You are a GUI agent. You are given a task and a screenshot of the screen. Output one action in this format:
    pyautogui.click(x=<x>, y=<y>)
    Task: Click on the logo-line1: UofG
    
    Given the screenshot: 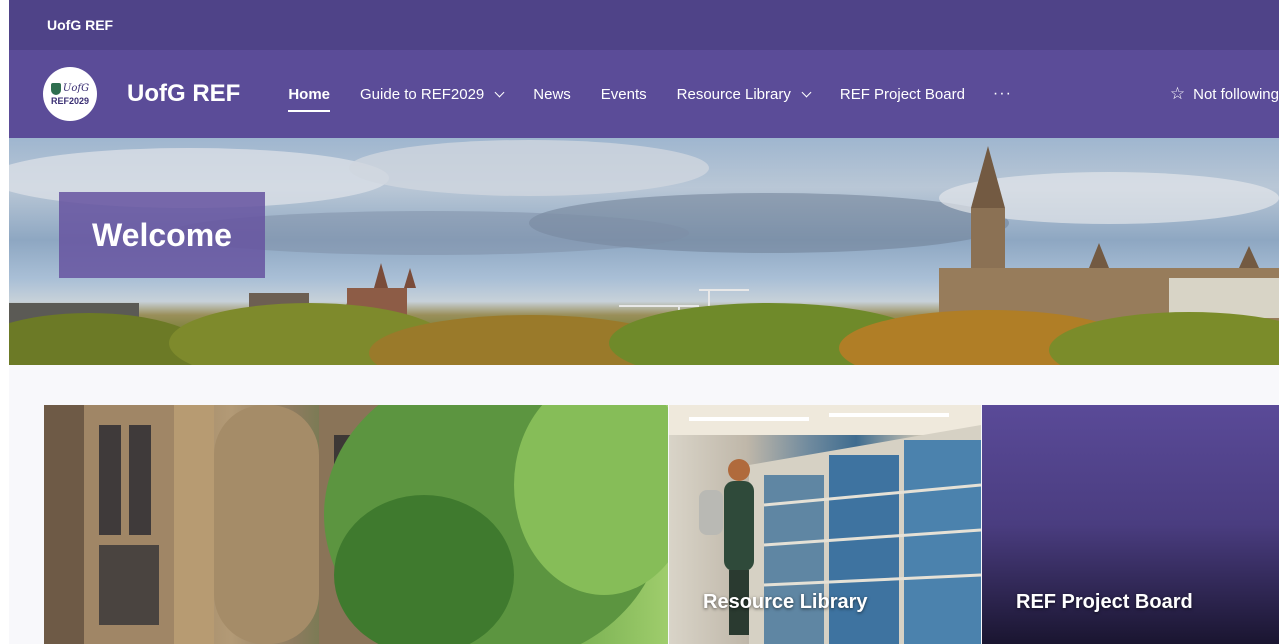 What is the action you would take?
    pyautogui.click(x=76, y=88)
    